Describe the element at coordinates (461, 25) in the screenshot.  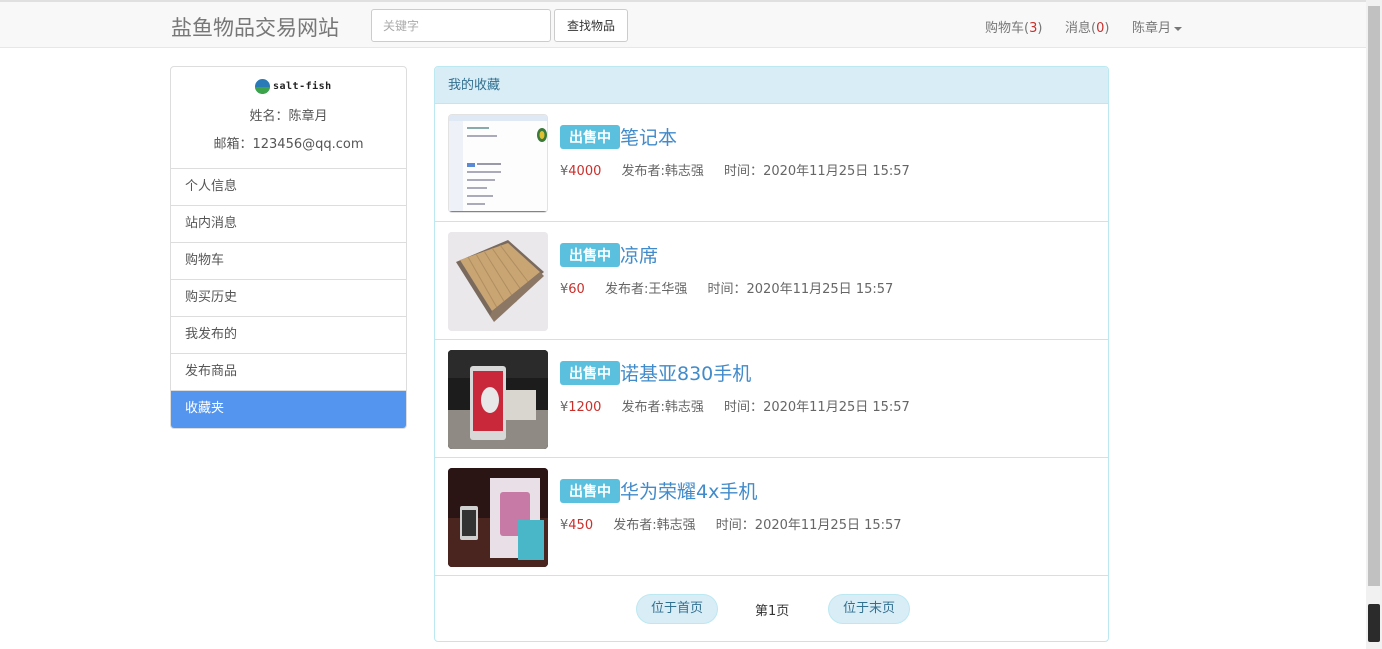
I see `search-input` at that location.